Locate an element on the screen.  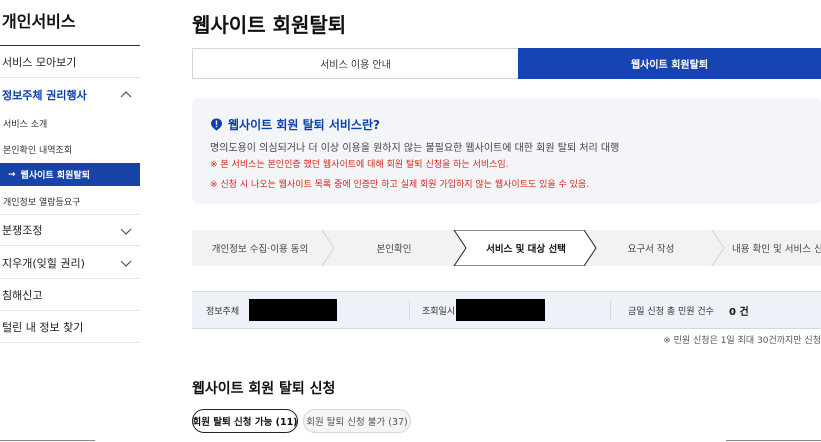
tab-bar: 서비스 이용 안내 웹사이트 회원탈퇴 is located at coordinates (506, 63).